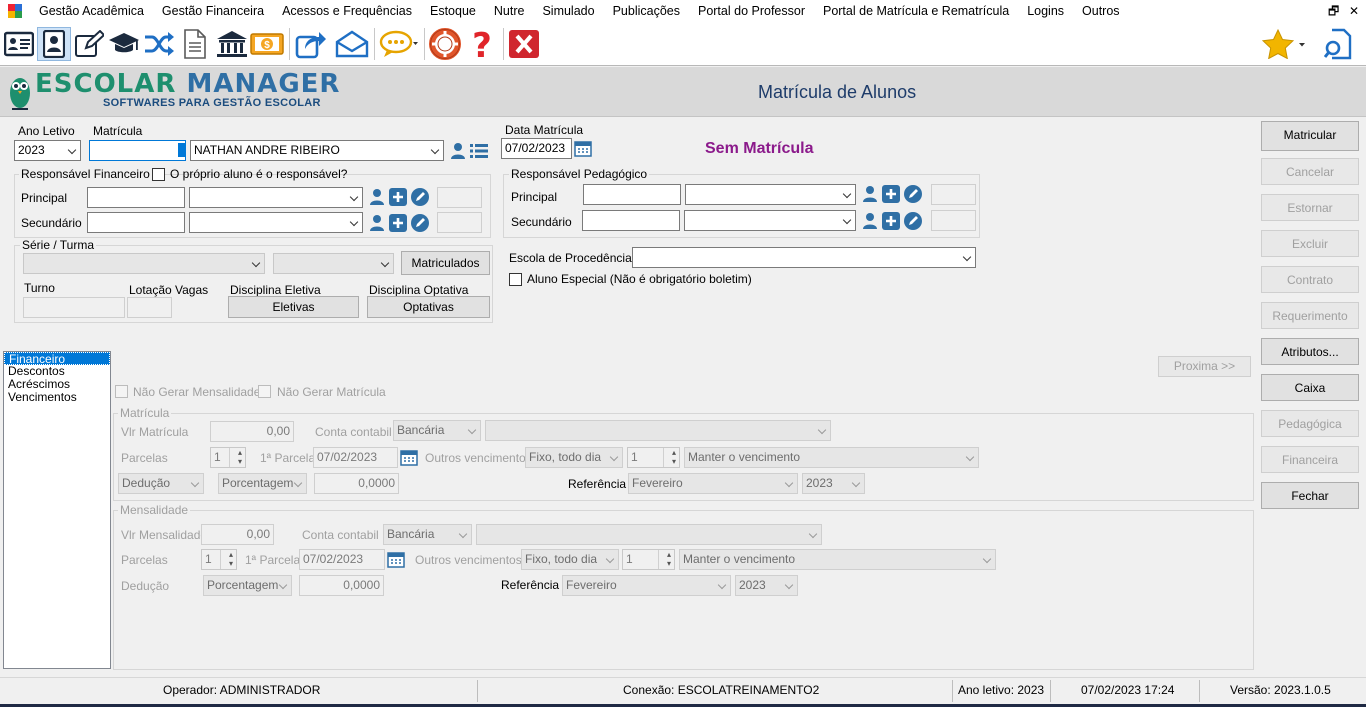  I want to click on conta-contabil-select: Bancária, so click(437, 430).